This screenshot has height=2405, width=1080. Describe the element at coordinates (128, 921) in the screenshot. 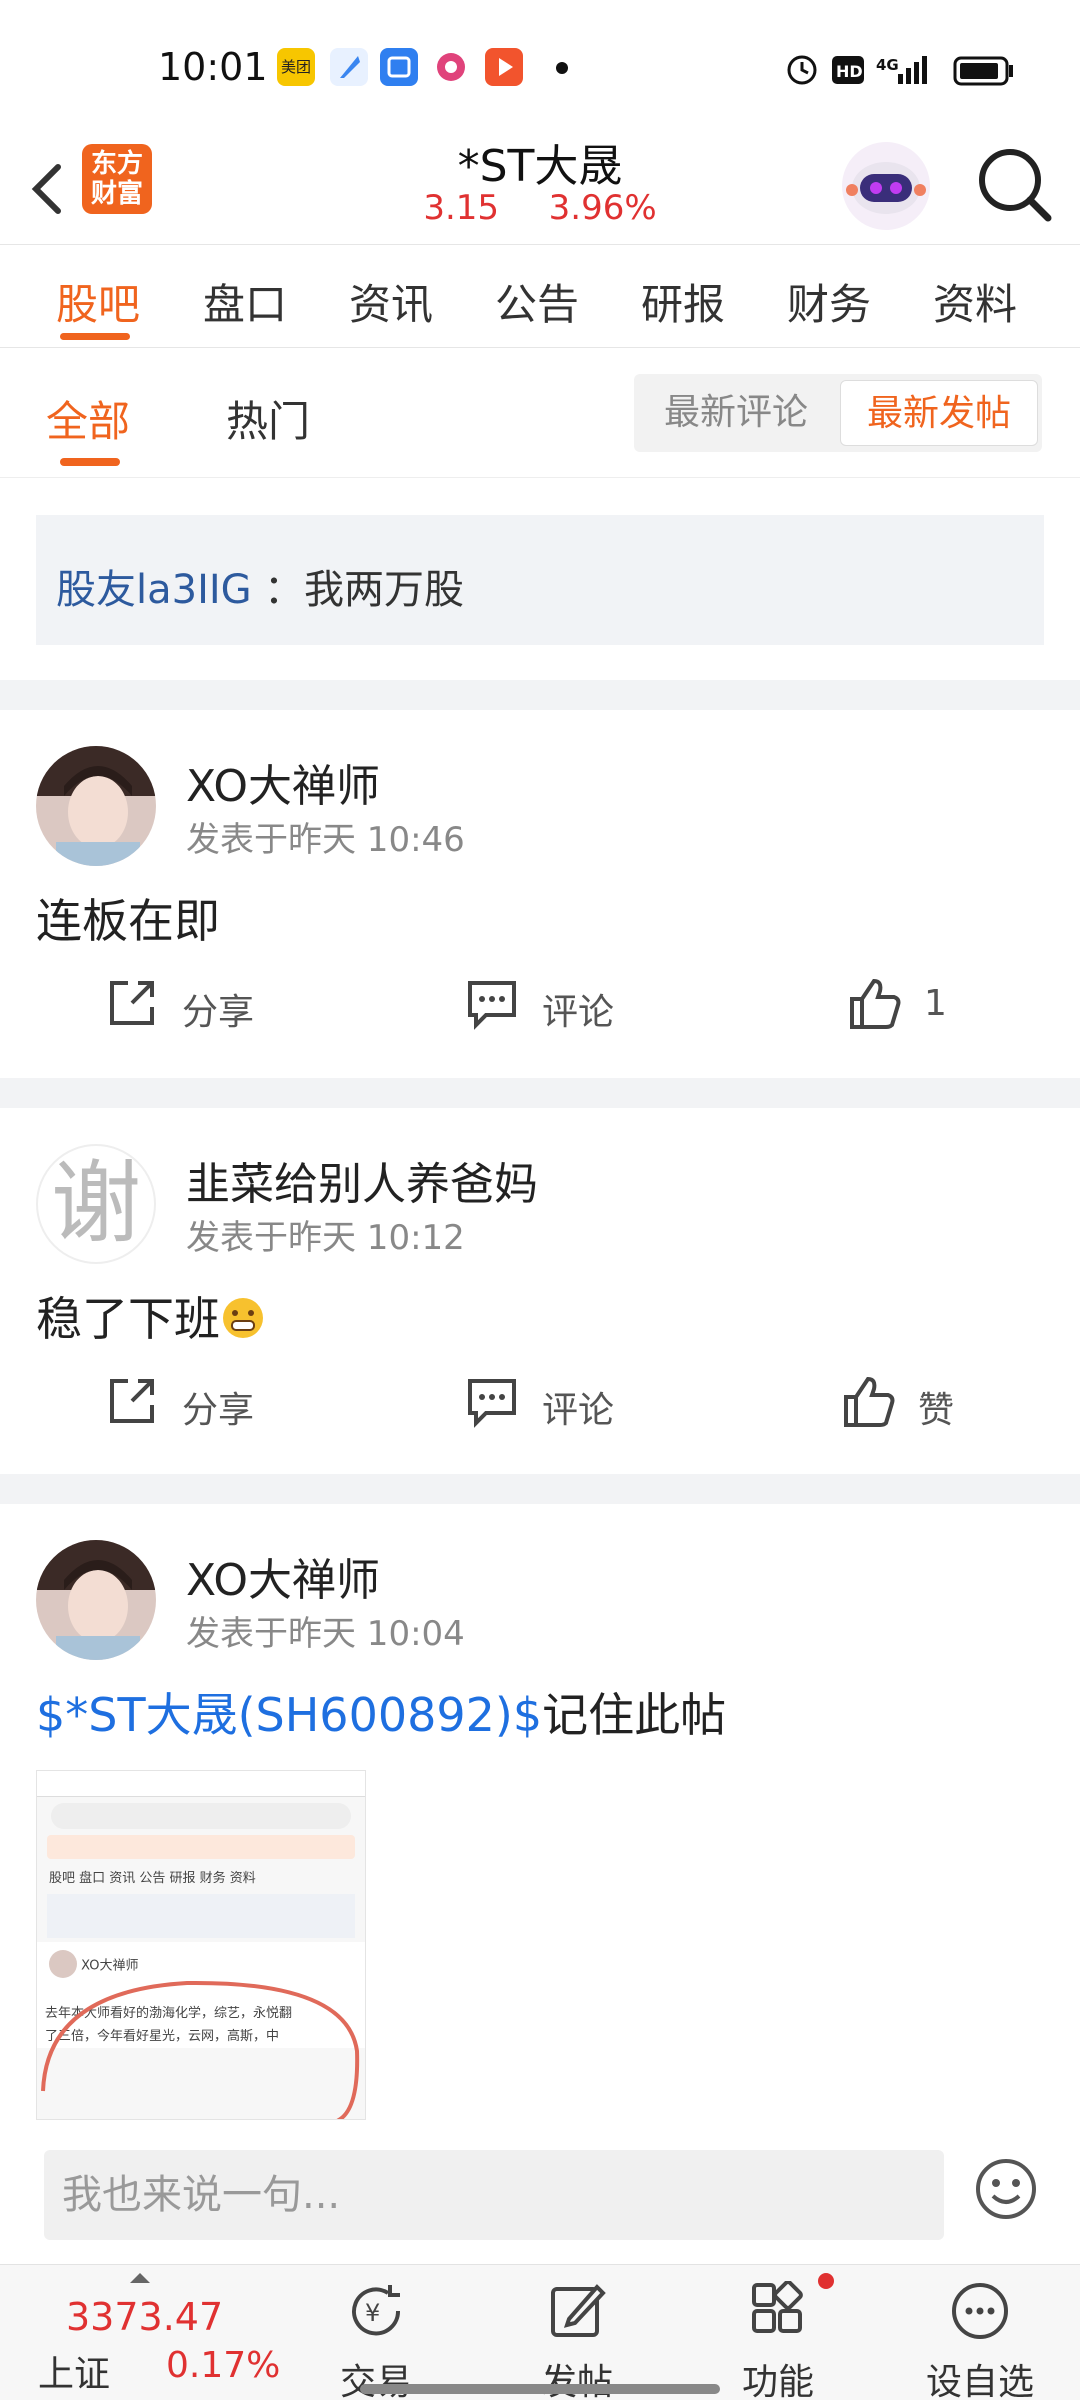

I see `post-content: 连板在即` at that location.